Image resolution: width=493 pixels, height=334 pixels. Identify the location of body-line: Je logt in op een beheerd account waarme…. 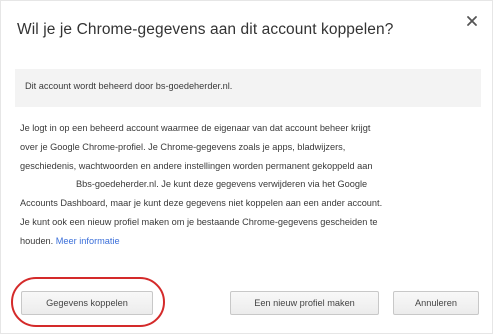
(195, 128).